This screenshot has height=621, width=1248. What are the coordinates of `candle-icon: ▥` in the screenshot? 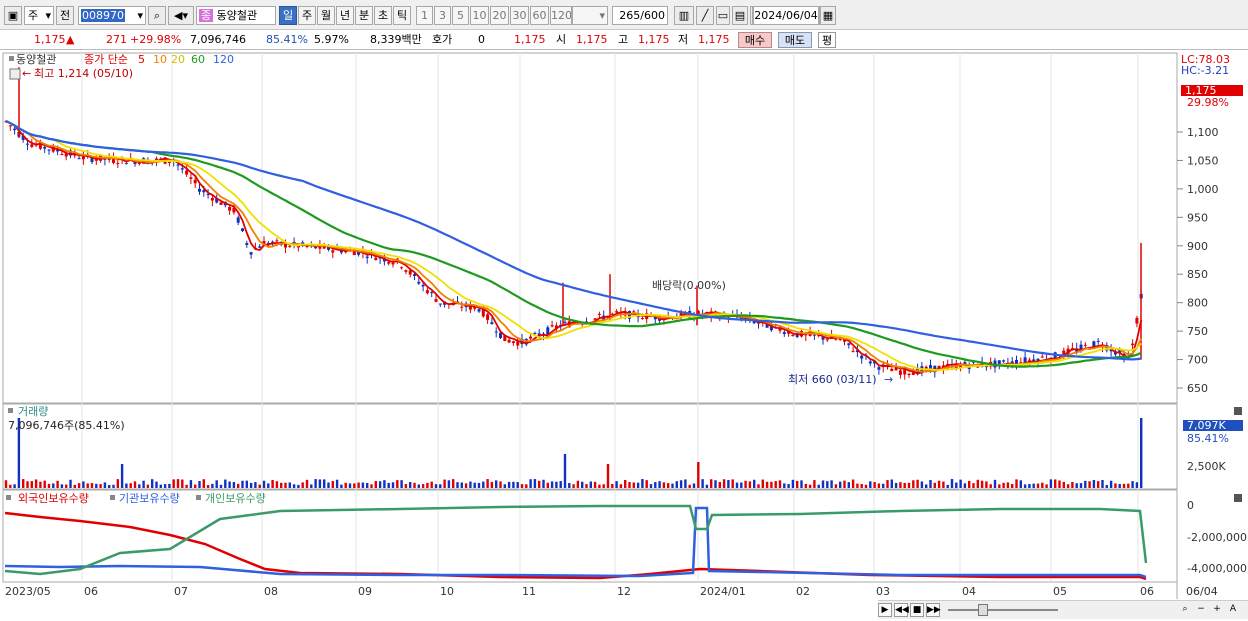 It's located at (684, 15).